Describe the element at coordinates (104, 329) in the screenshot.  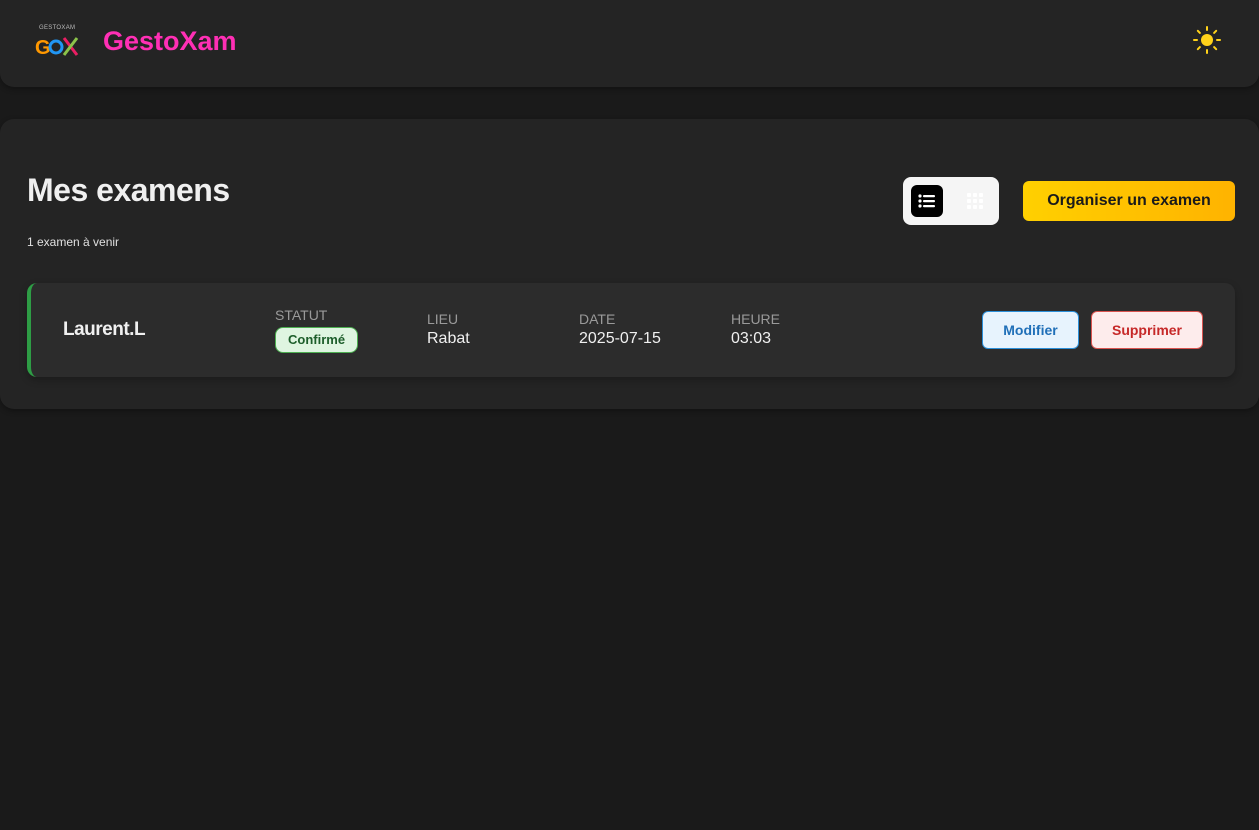
I see `exam-name: Laurent.L` at that location.